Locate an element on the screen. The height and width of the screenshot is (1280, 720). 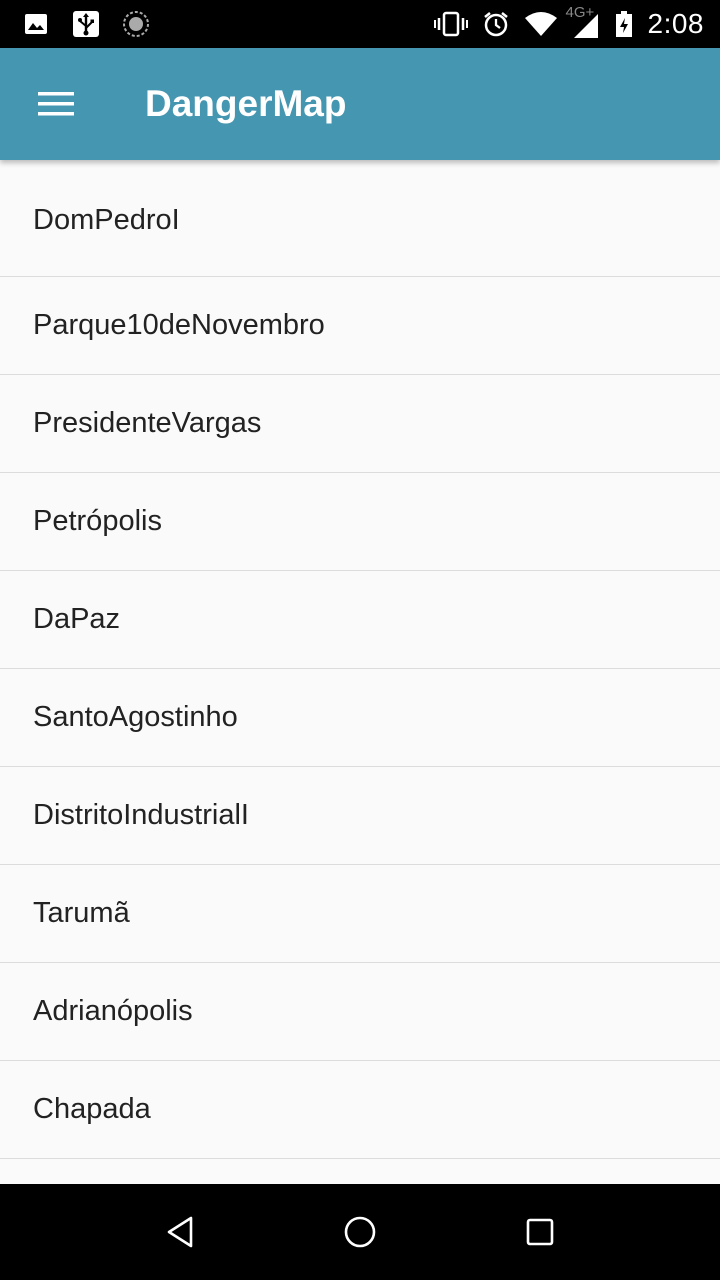
list-item-label: PresidenteVargas is located at coordinates (147, 423).